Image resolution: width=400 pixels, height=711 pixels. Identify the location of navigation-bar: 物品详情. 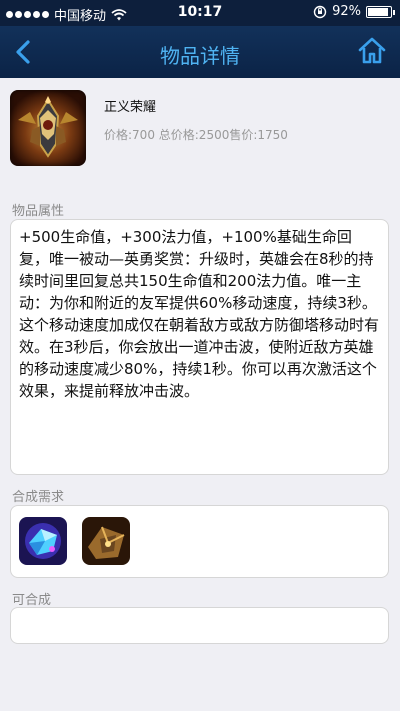
(200, 52).